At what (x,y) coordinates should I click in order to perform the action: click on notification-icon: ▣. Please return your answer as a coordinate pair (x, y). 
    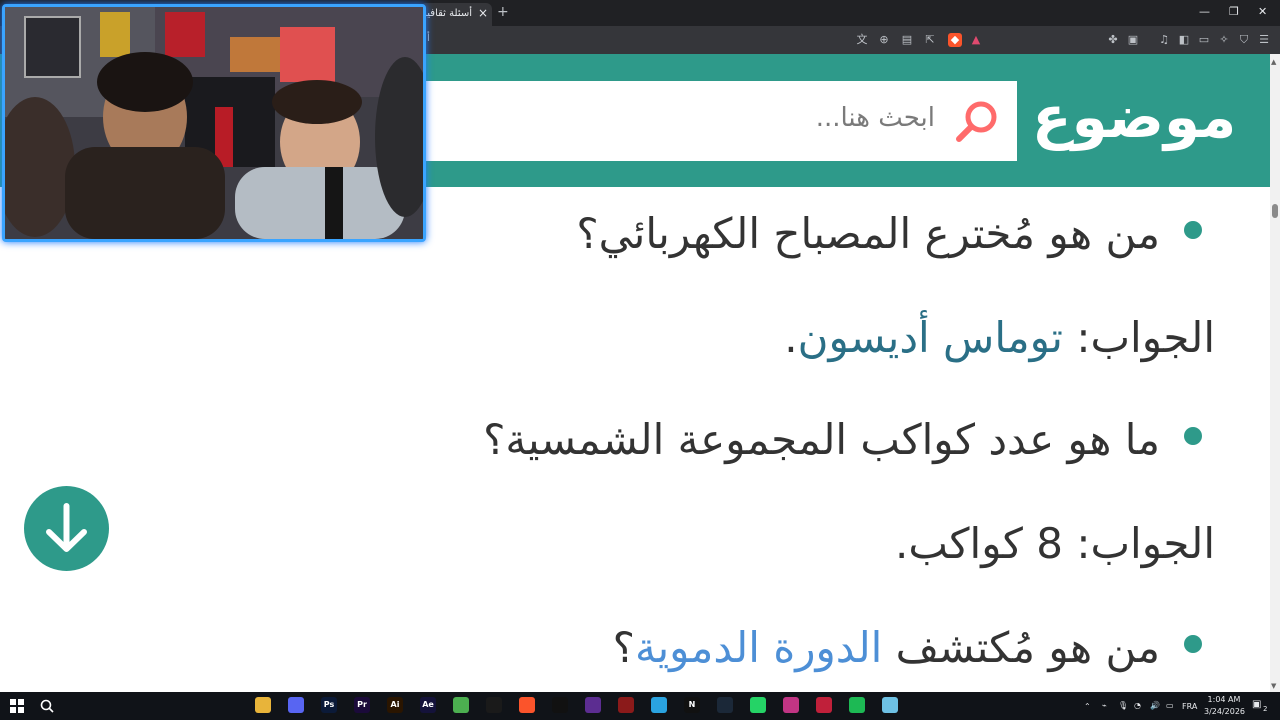
    Looking at the image, I should click on (1256, 704).